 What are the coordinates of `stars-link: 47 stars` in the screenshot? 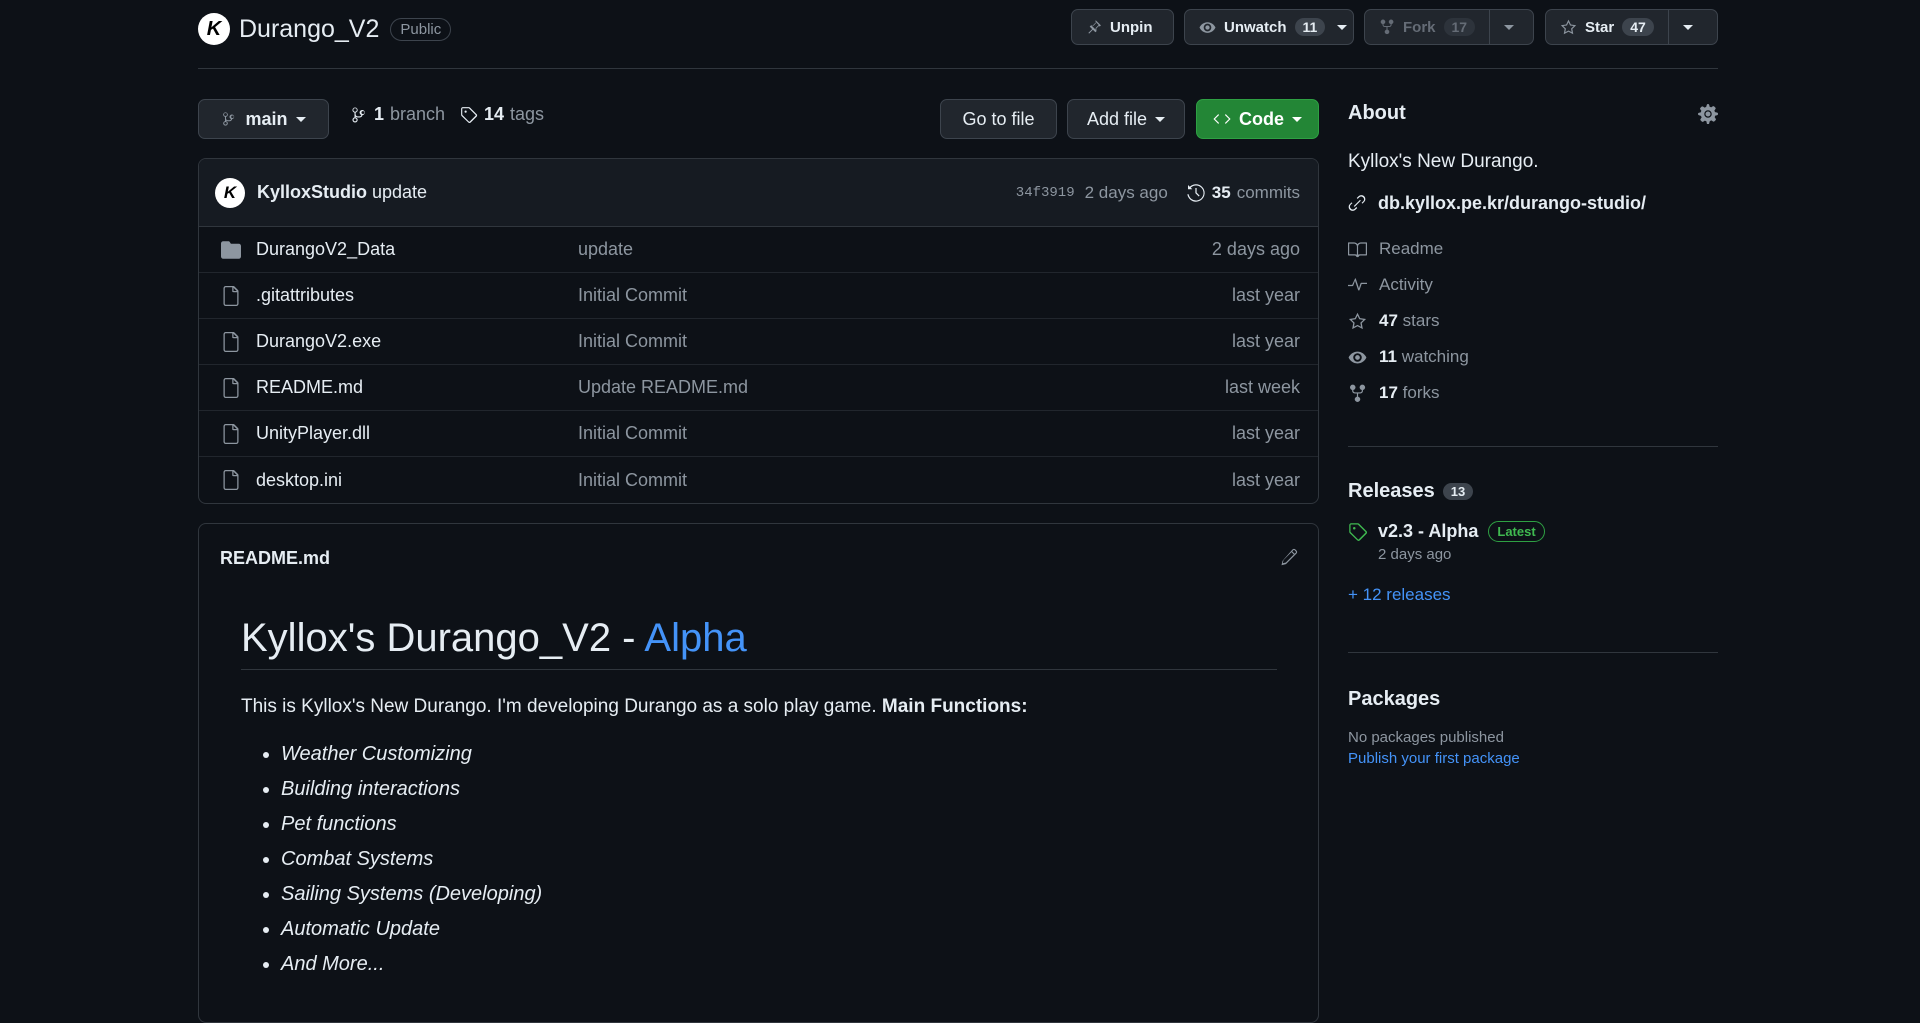 It's located at (1533, 321).